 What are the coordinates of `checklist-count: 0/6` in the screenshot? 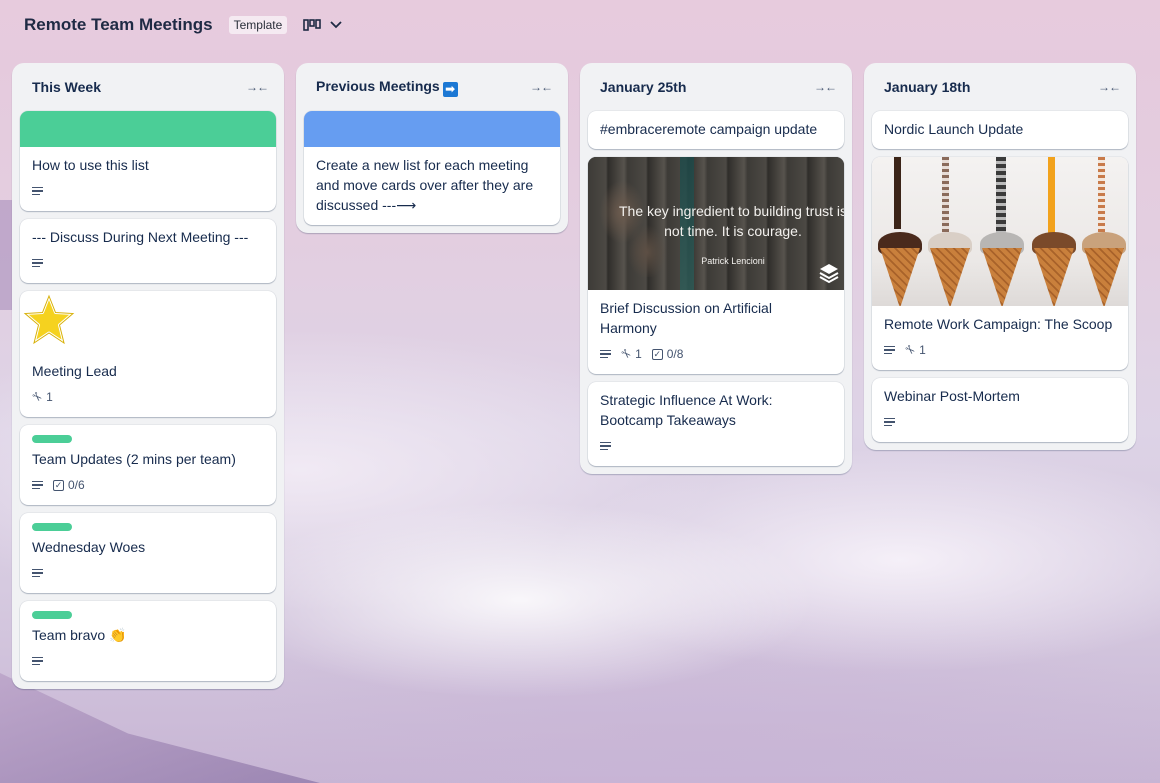 It's located at (76, 485).